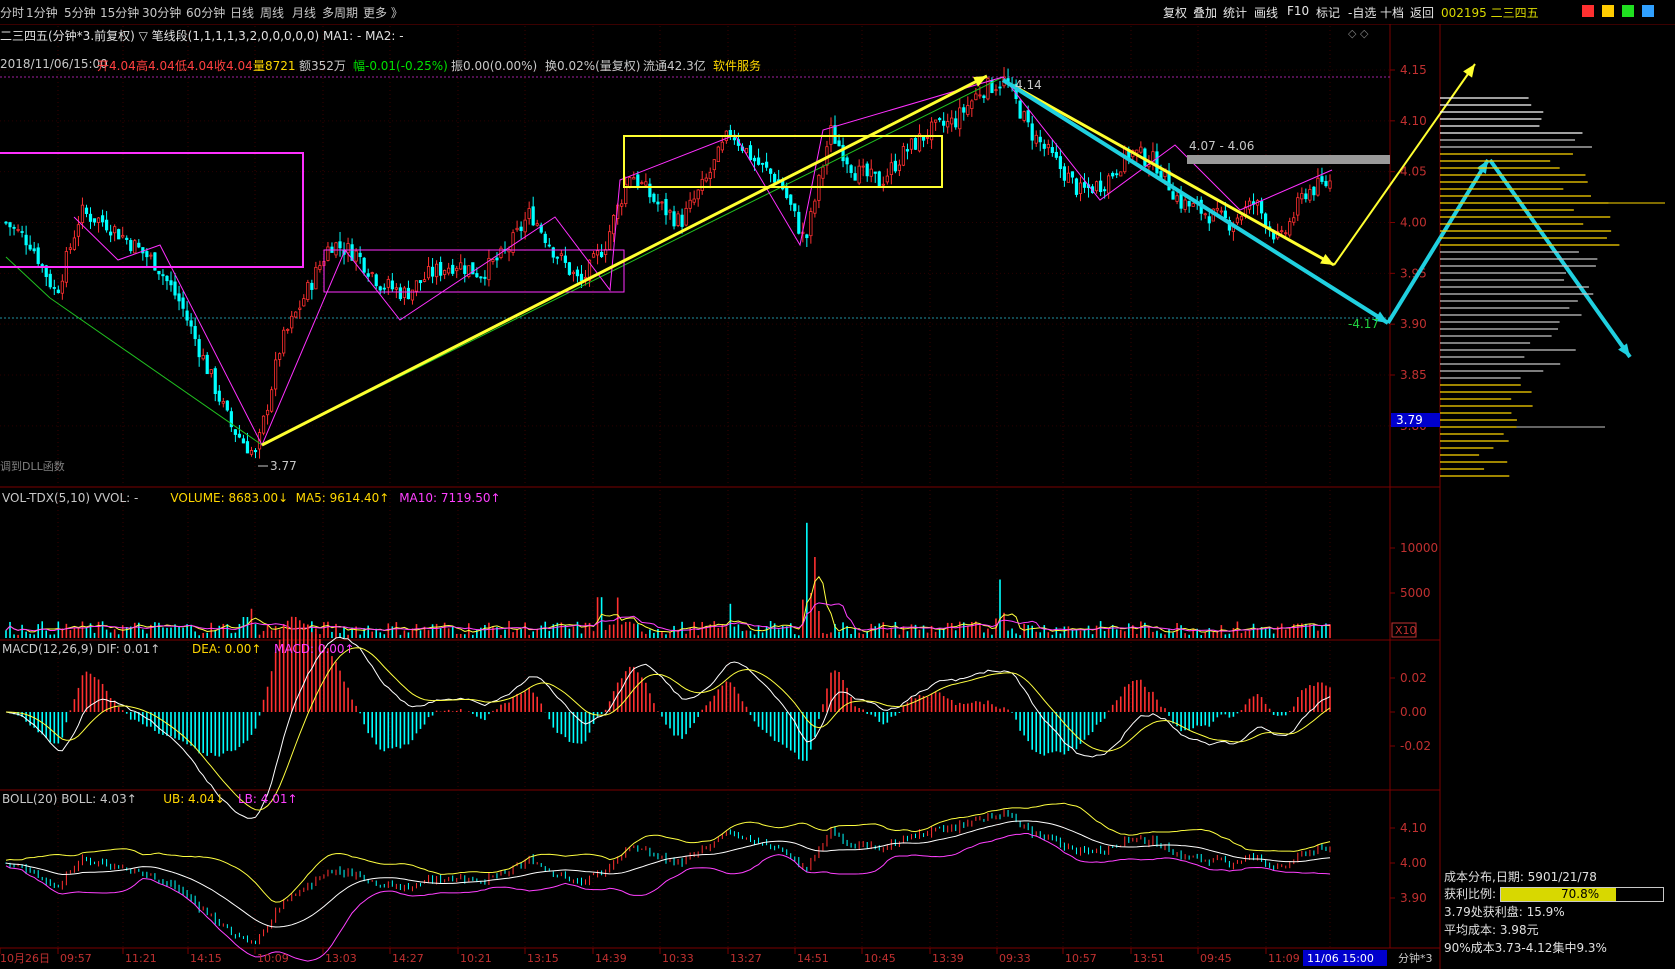  Describe the element at coordinates (1284, 958) in the screenshot. I see `x-tick-label: 11:09` at that location.